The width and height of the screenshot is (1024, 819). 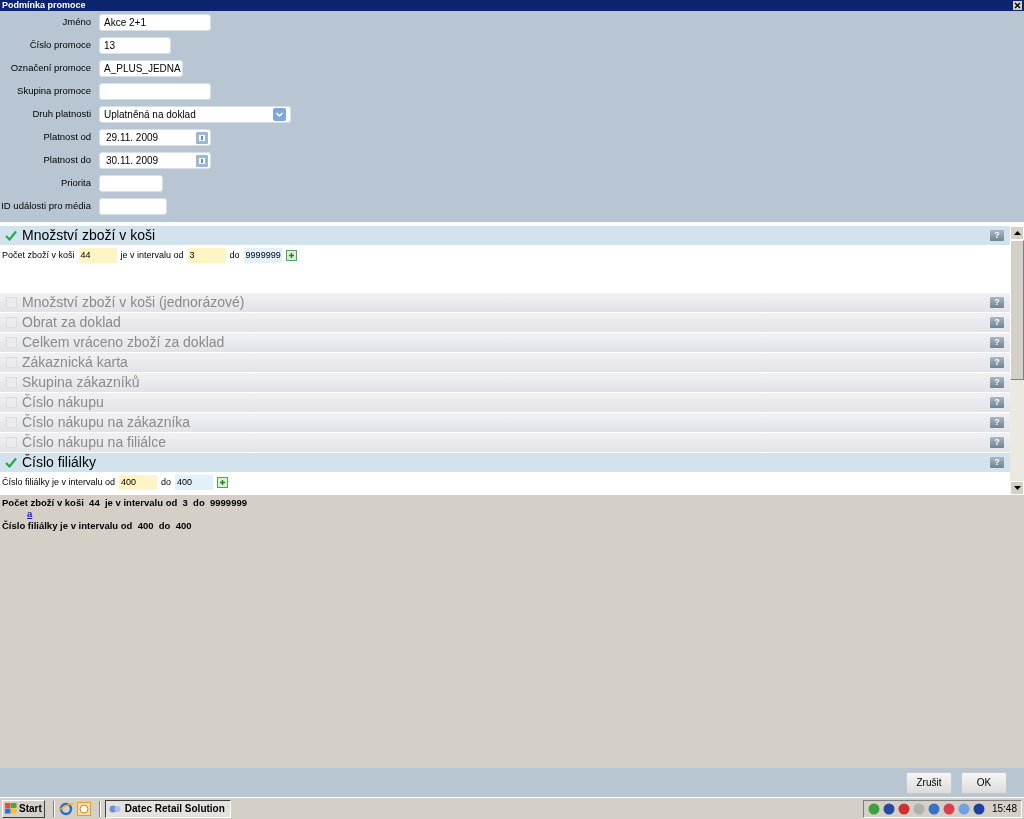 I want to click on taskbar-window-button: Datec Retail Solution, so click(x=167, y=808).